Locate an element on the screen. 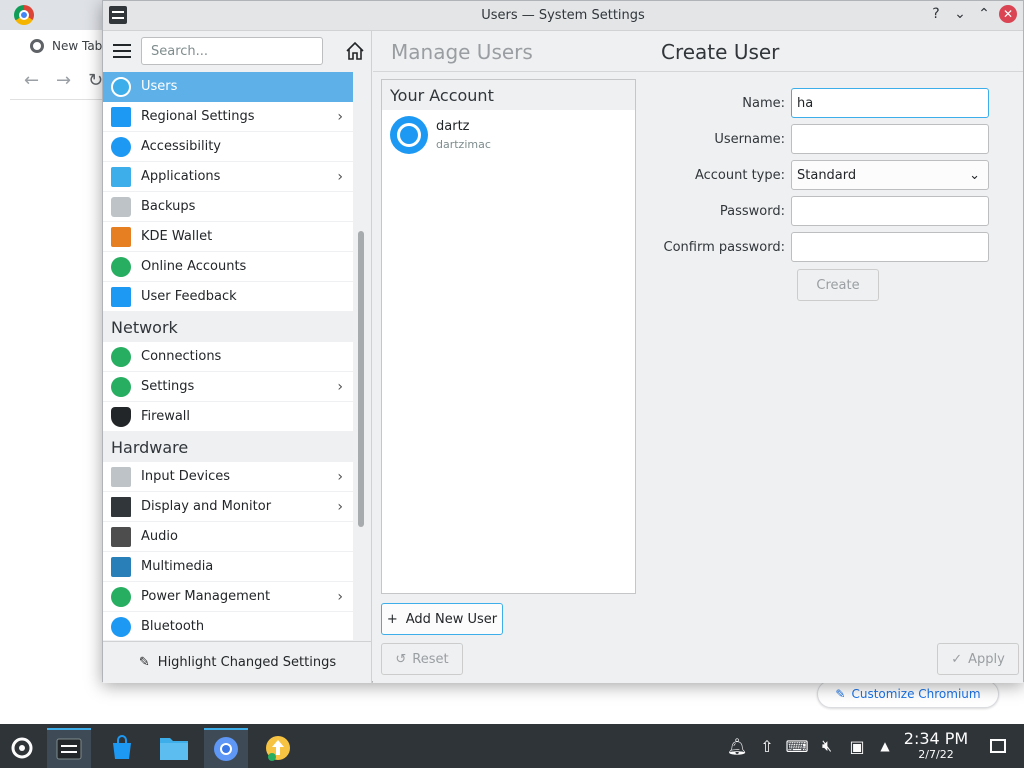 This screenshot has width=1024, height=768. sidebar-item-connections: Connections is located at coordinates (228, 357).